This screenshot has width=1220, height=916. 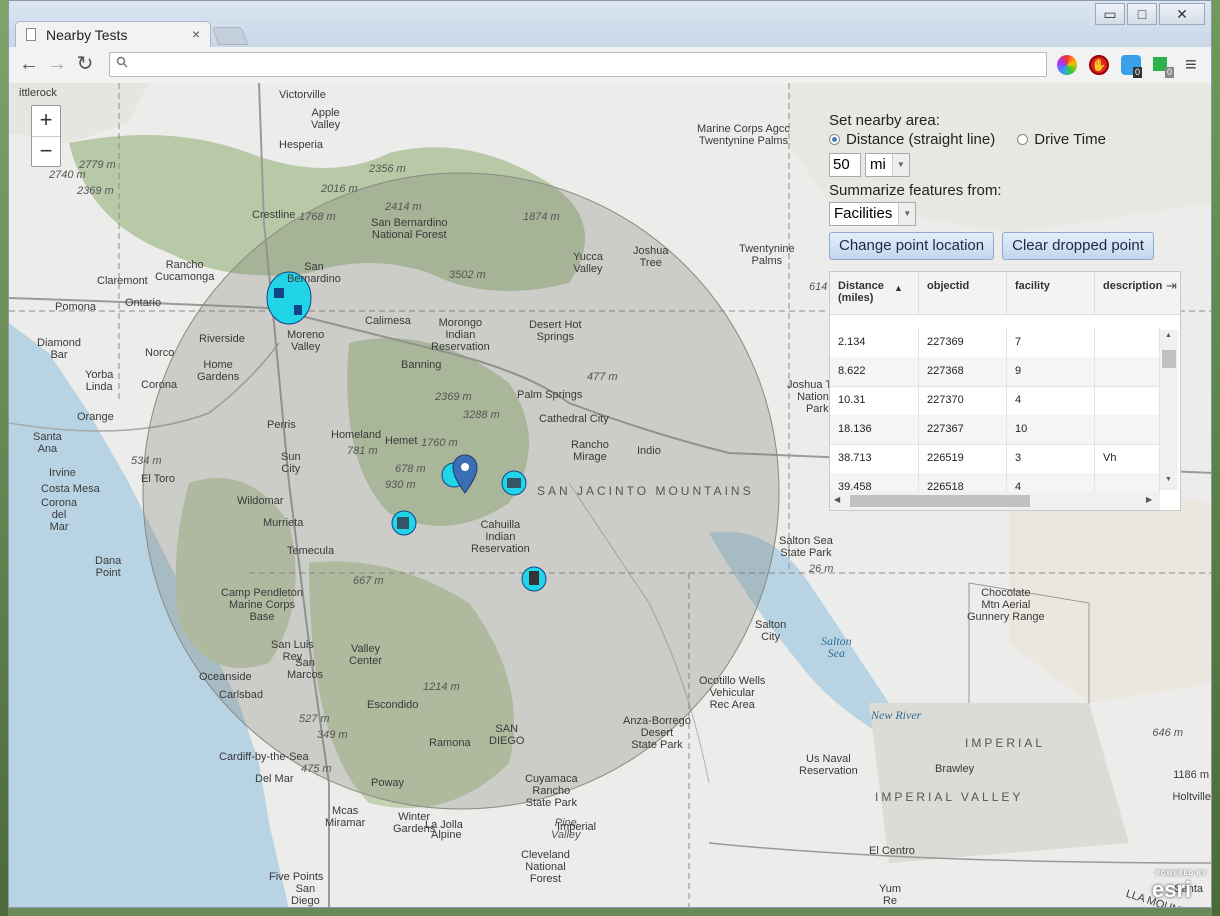 What do you see at coordinates (1110, 14) in the screenshot?
I see `minimize-button: ▭` at bounding box center [1110, 14].